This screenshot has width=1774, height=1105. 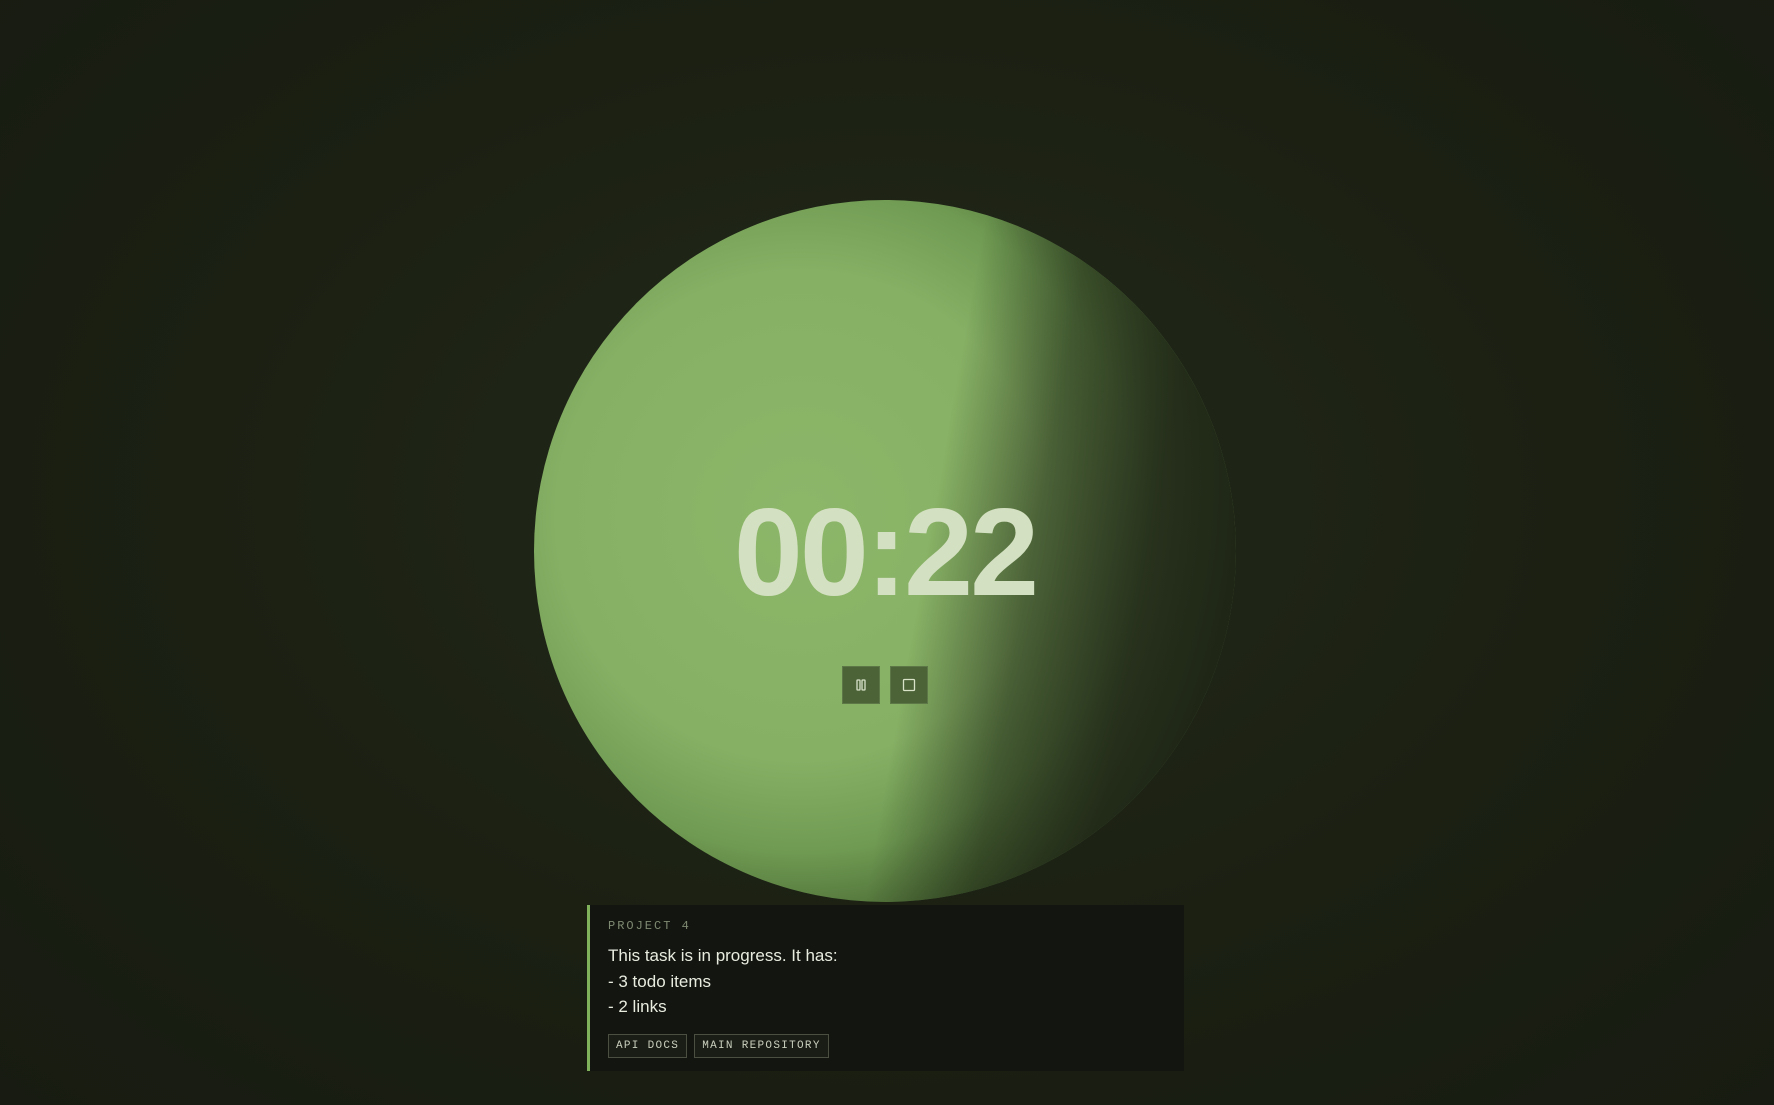 I want to click on task-links-count-line: - 2 links, so click(x=637, y=1006).